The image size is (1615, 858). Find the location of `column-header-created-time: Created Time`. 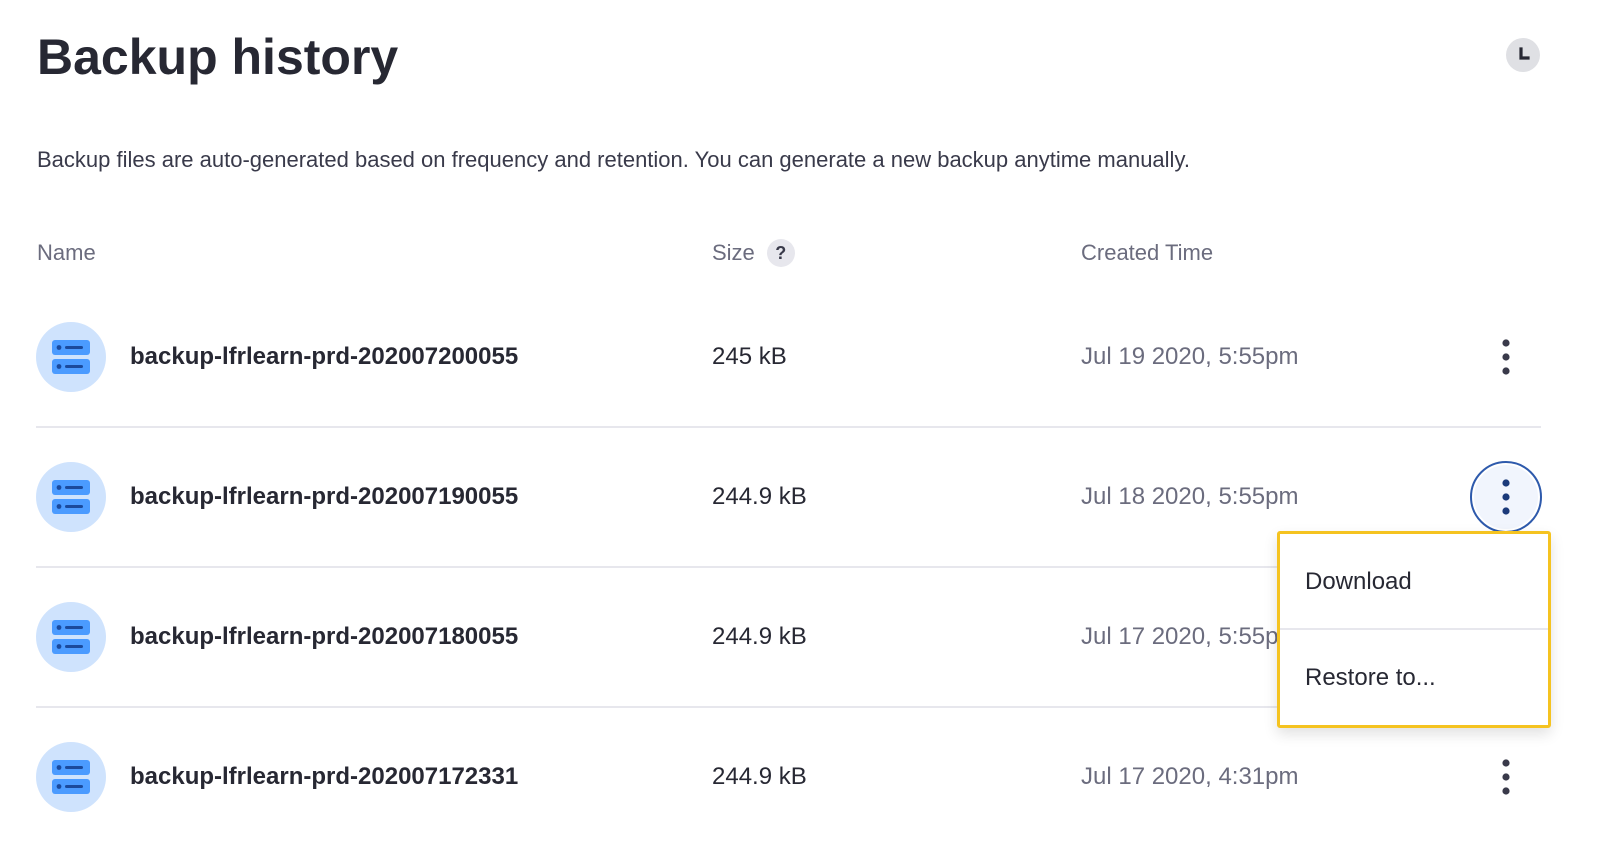

column-header-created-time: Created Time is located at coordinates (1147, 253).